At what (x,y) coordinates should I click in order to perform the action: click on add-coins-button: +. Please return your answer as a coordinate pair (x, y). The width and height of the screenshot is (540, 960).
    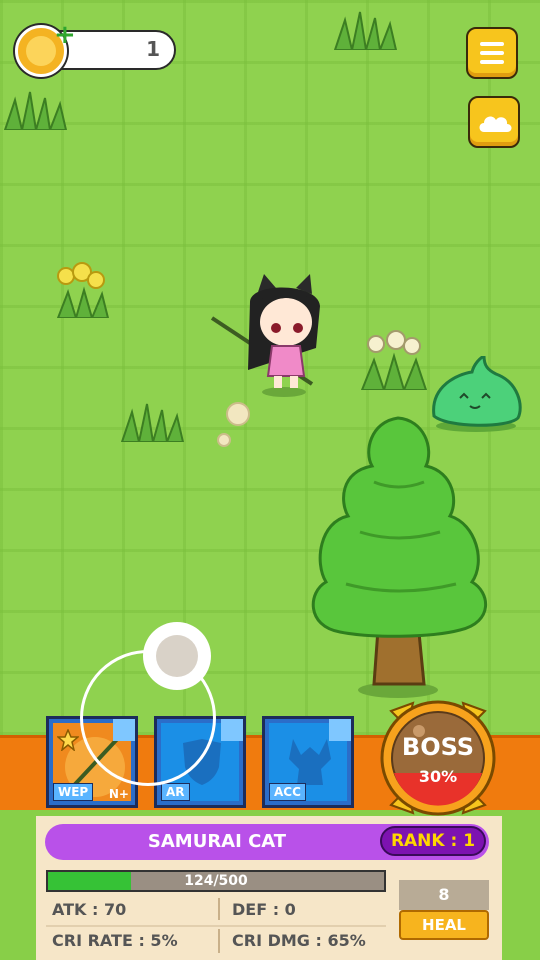
    Looking at the image, I should click on (65, 35).